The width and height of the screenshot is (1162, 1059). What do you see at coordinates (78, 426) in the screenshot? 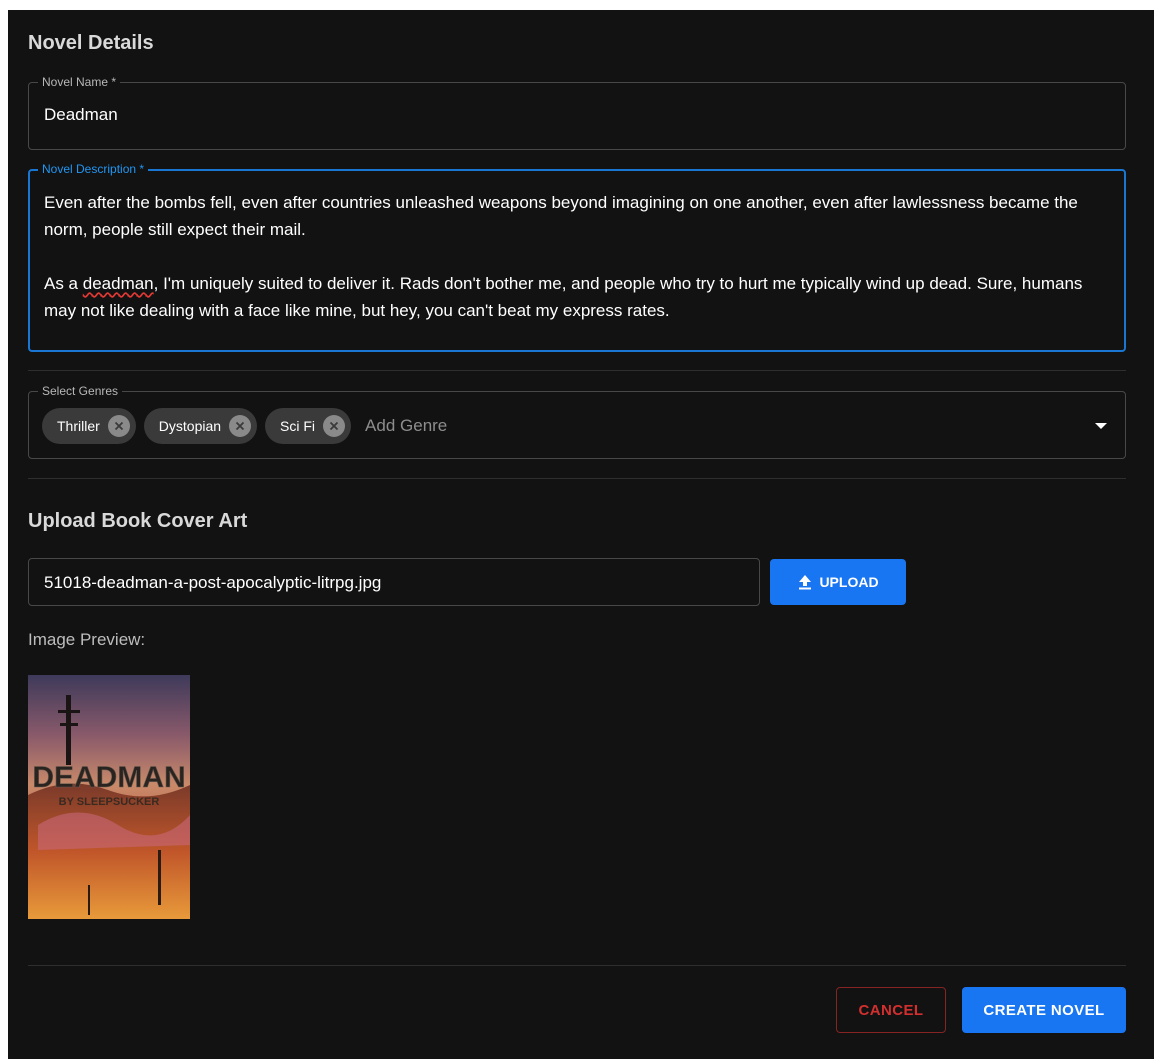
I see `chip-label: Thriller` at bounding box center [78, 426].